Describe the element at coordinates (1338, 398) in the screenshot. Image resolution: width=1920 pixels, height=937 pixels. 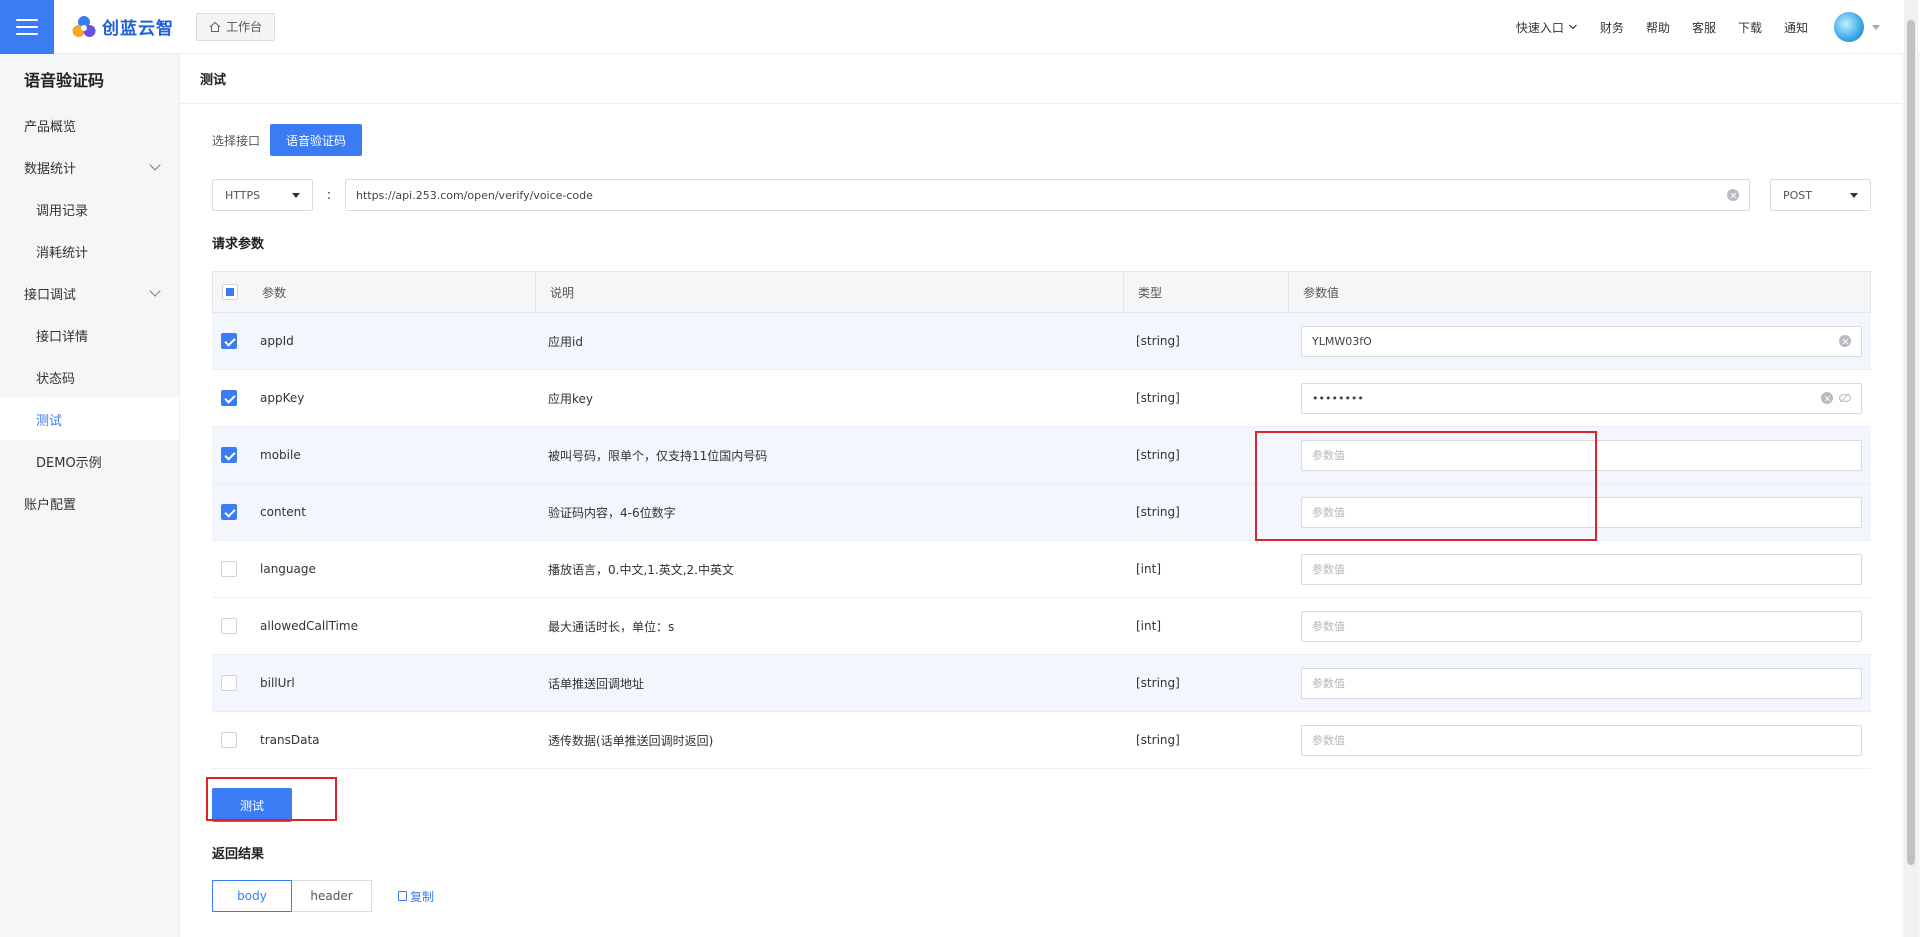
I see `param-value: ••••••••` at that location.